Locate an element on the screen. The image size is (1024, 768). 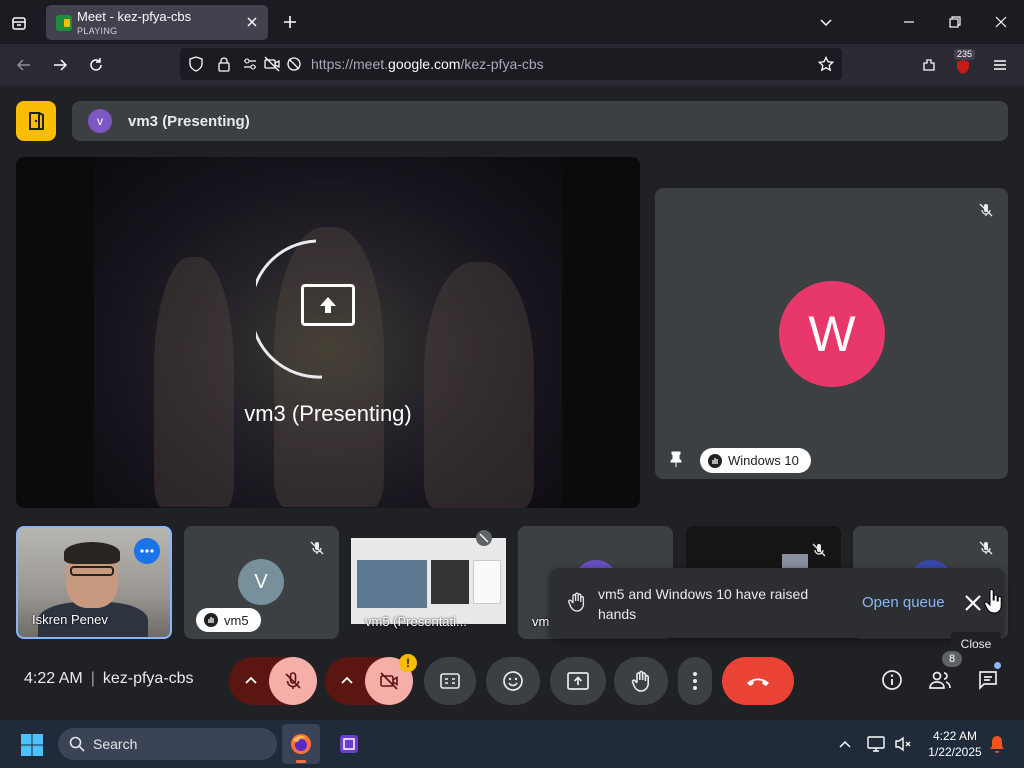
search-icon is located at coordinates (77, 744).